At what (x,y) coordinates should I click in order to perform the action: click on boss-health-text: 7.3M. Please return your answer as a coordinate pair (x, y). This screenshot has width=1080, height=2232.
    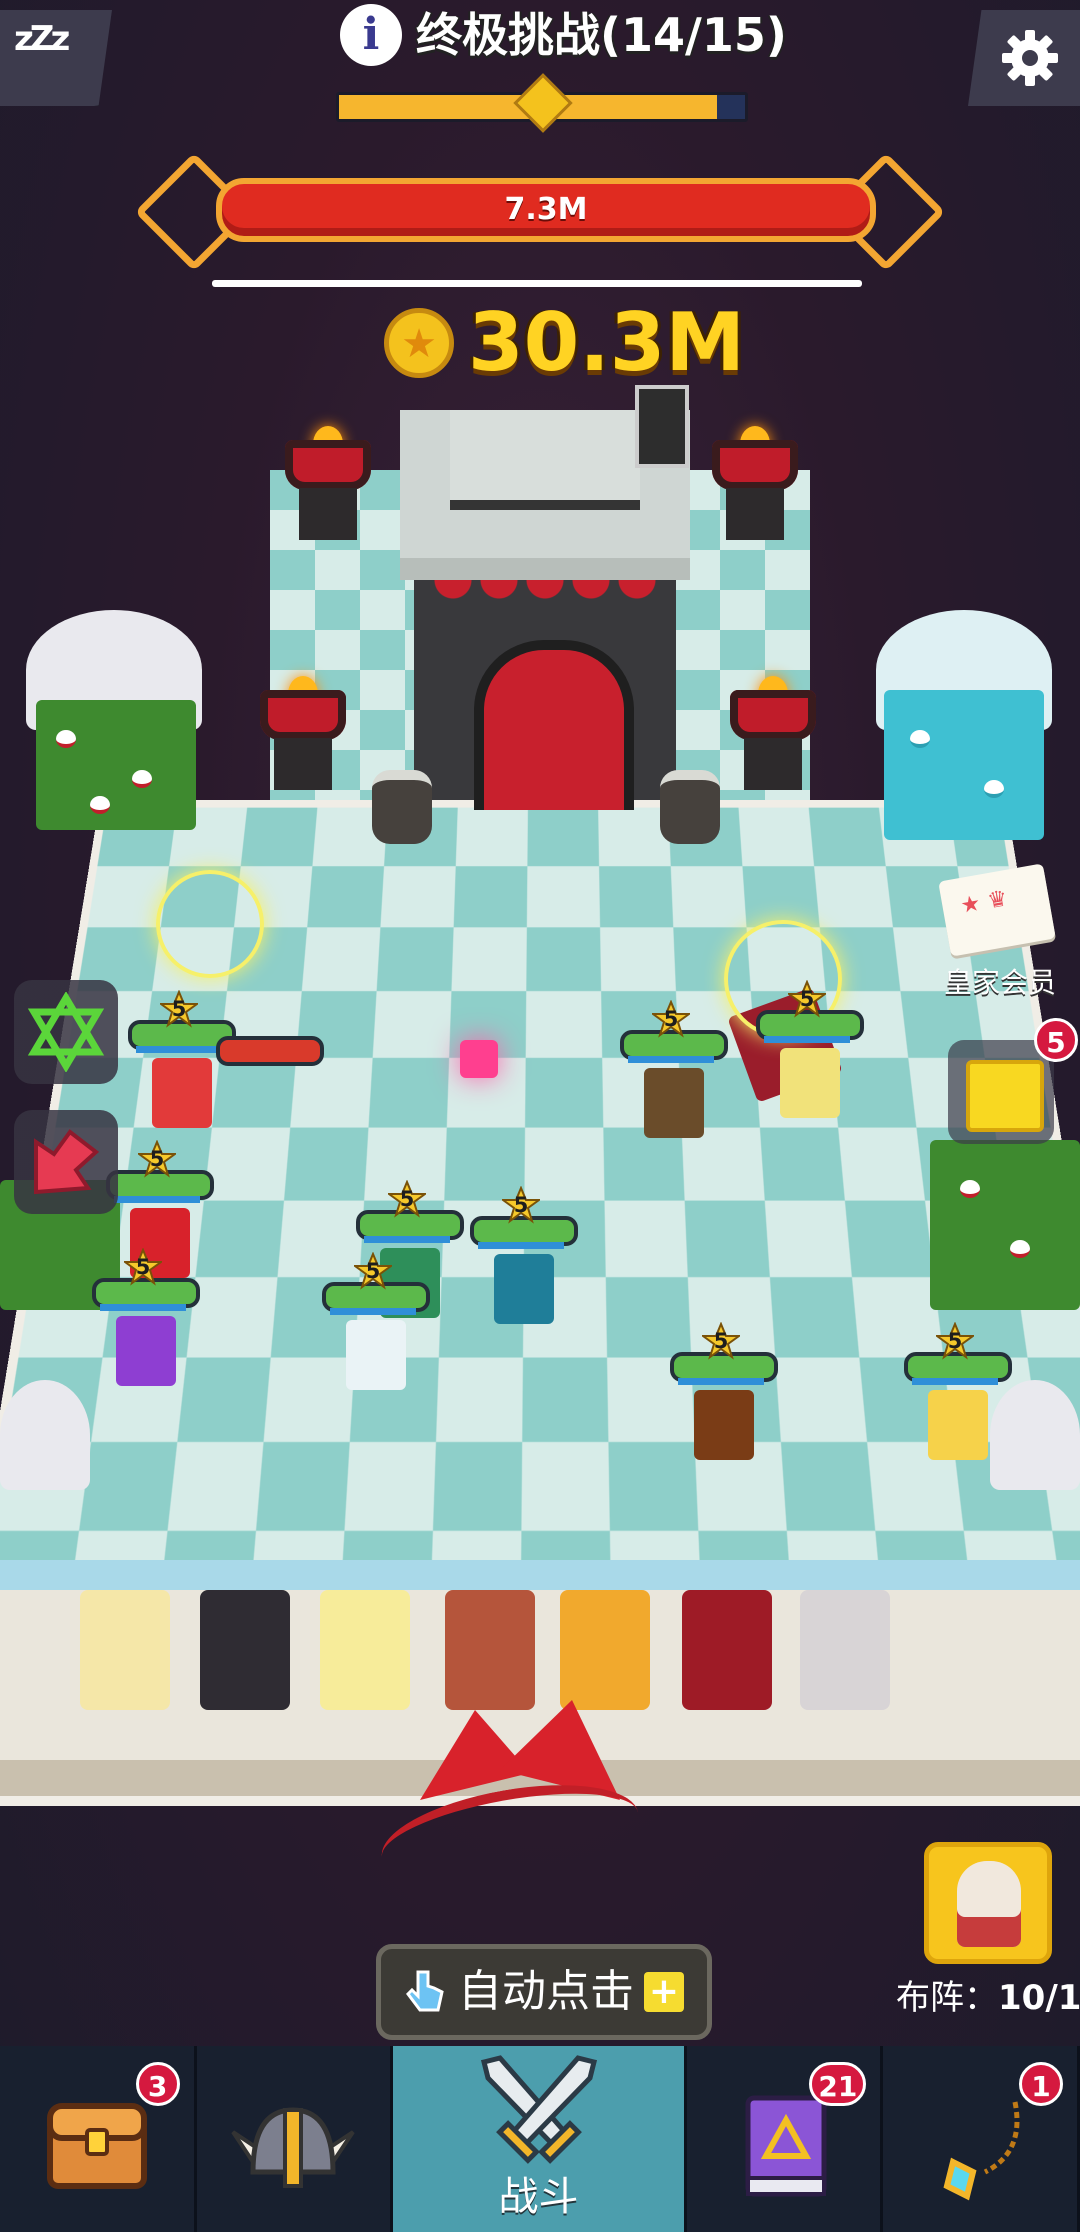
    Looking at the image, I should click on (546, 209).